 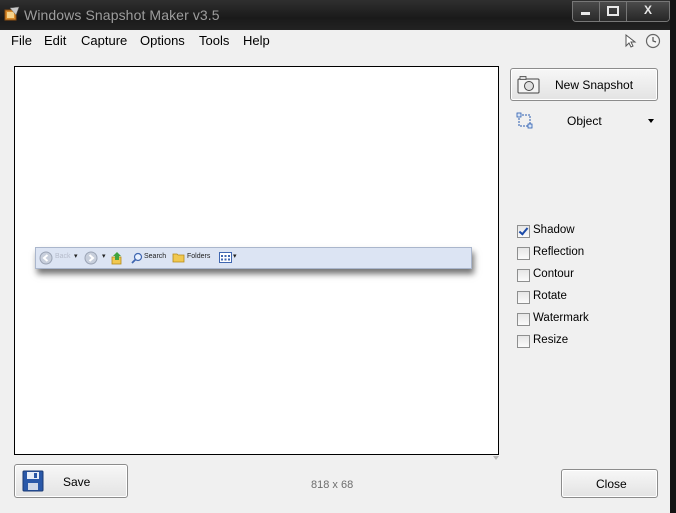 What do you see at coordinates (550, 296) in the screenshot?
I see `option-label: Rotate` at bounding box center [550, 296].